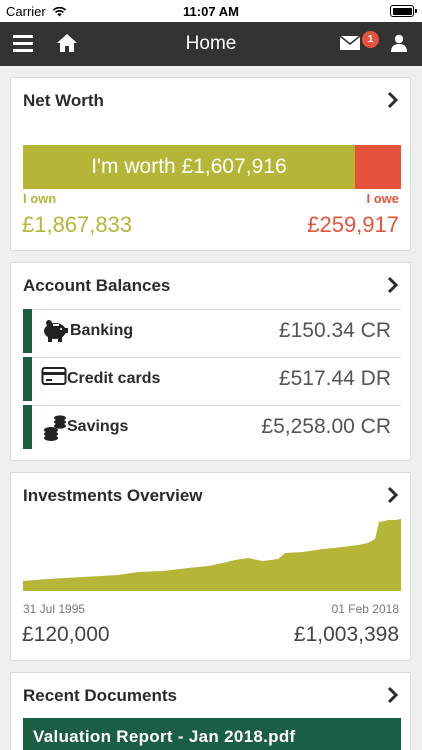 This screenshot has height=750, width=422. Describe the element at coordinates (377, 167) in the screenshot. I see `net-worth-owe-segment` at that location.